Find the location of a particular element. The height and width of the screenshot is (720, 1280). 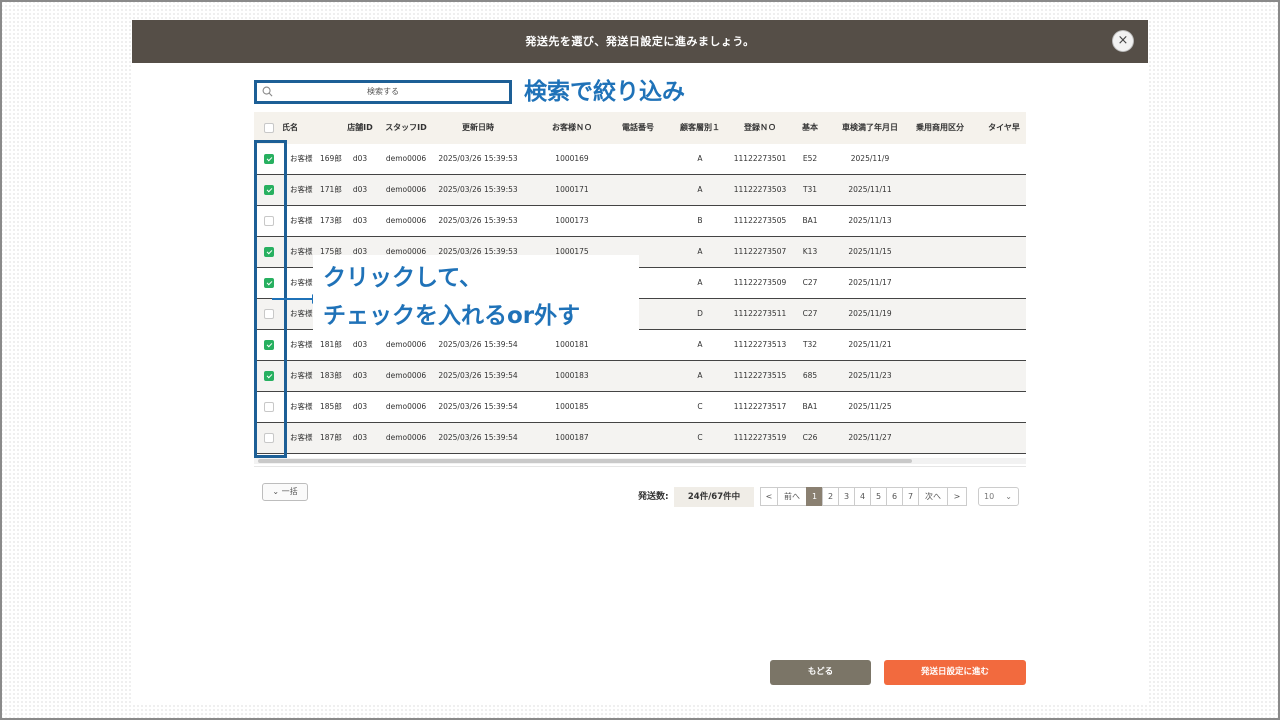

modal-header: 発送先を選び、発送日設定に進みましょう。 × is located at coordinates (640, 41).